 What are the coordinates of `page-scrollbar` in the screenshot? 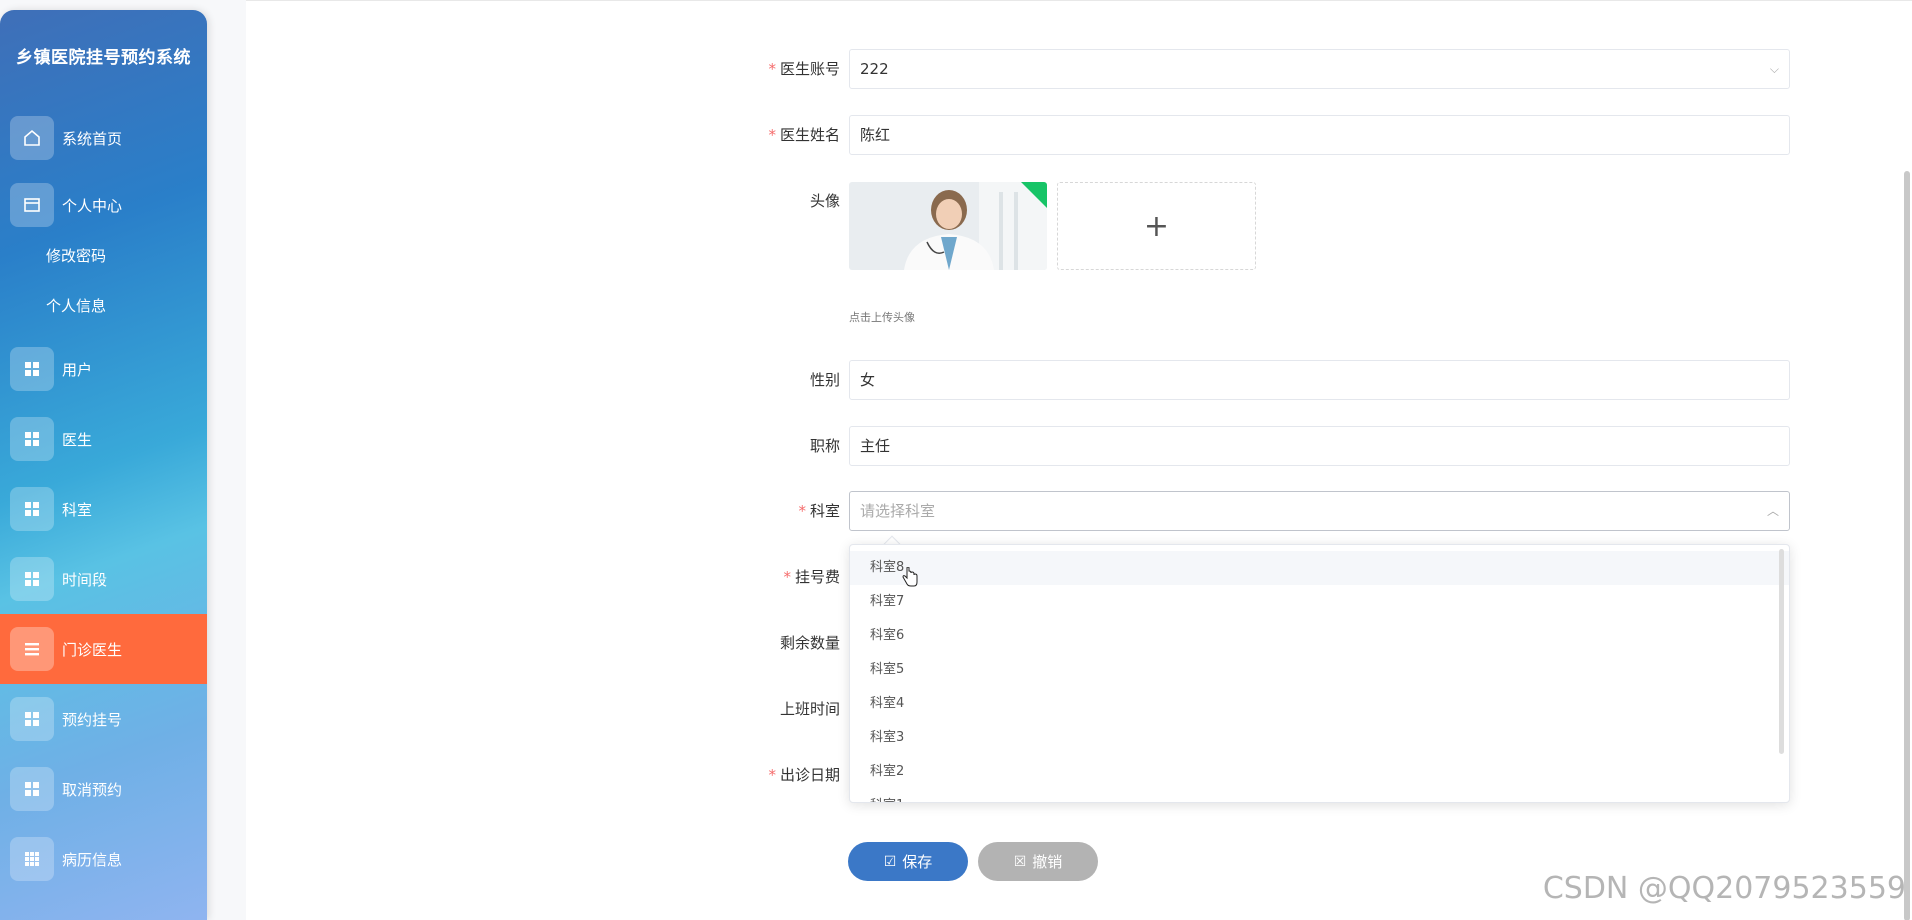 It's located at (1907, 545).